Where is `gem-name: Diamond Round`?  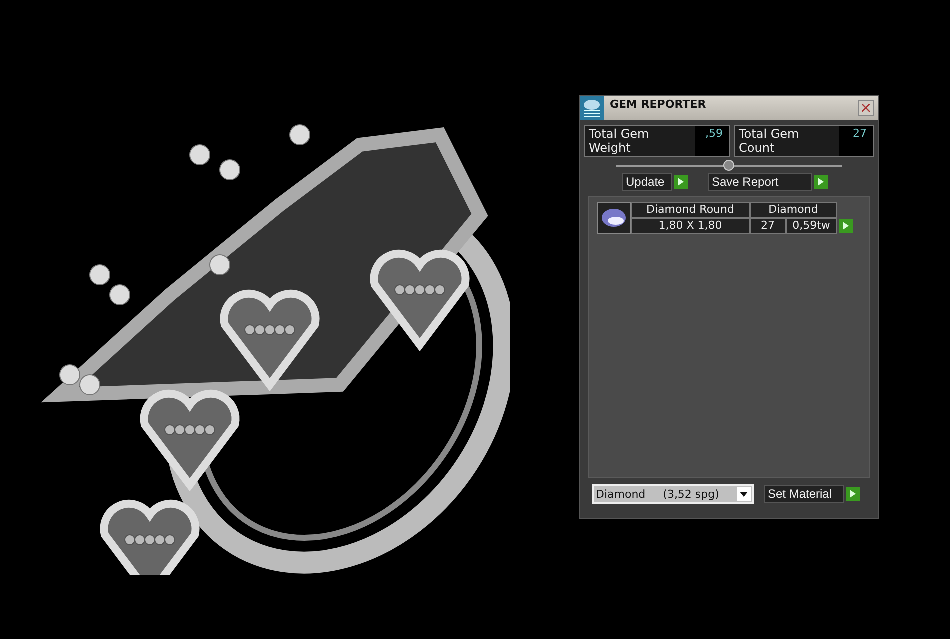
gem-name: Diamond Round is located at coordinates (690, 210).